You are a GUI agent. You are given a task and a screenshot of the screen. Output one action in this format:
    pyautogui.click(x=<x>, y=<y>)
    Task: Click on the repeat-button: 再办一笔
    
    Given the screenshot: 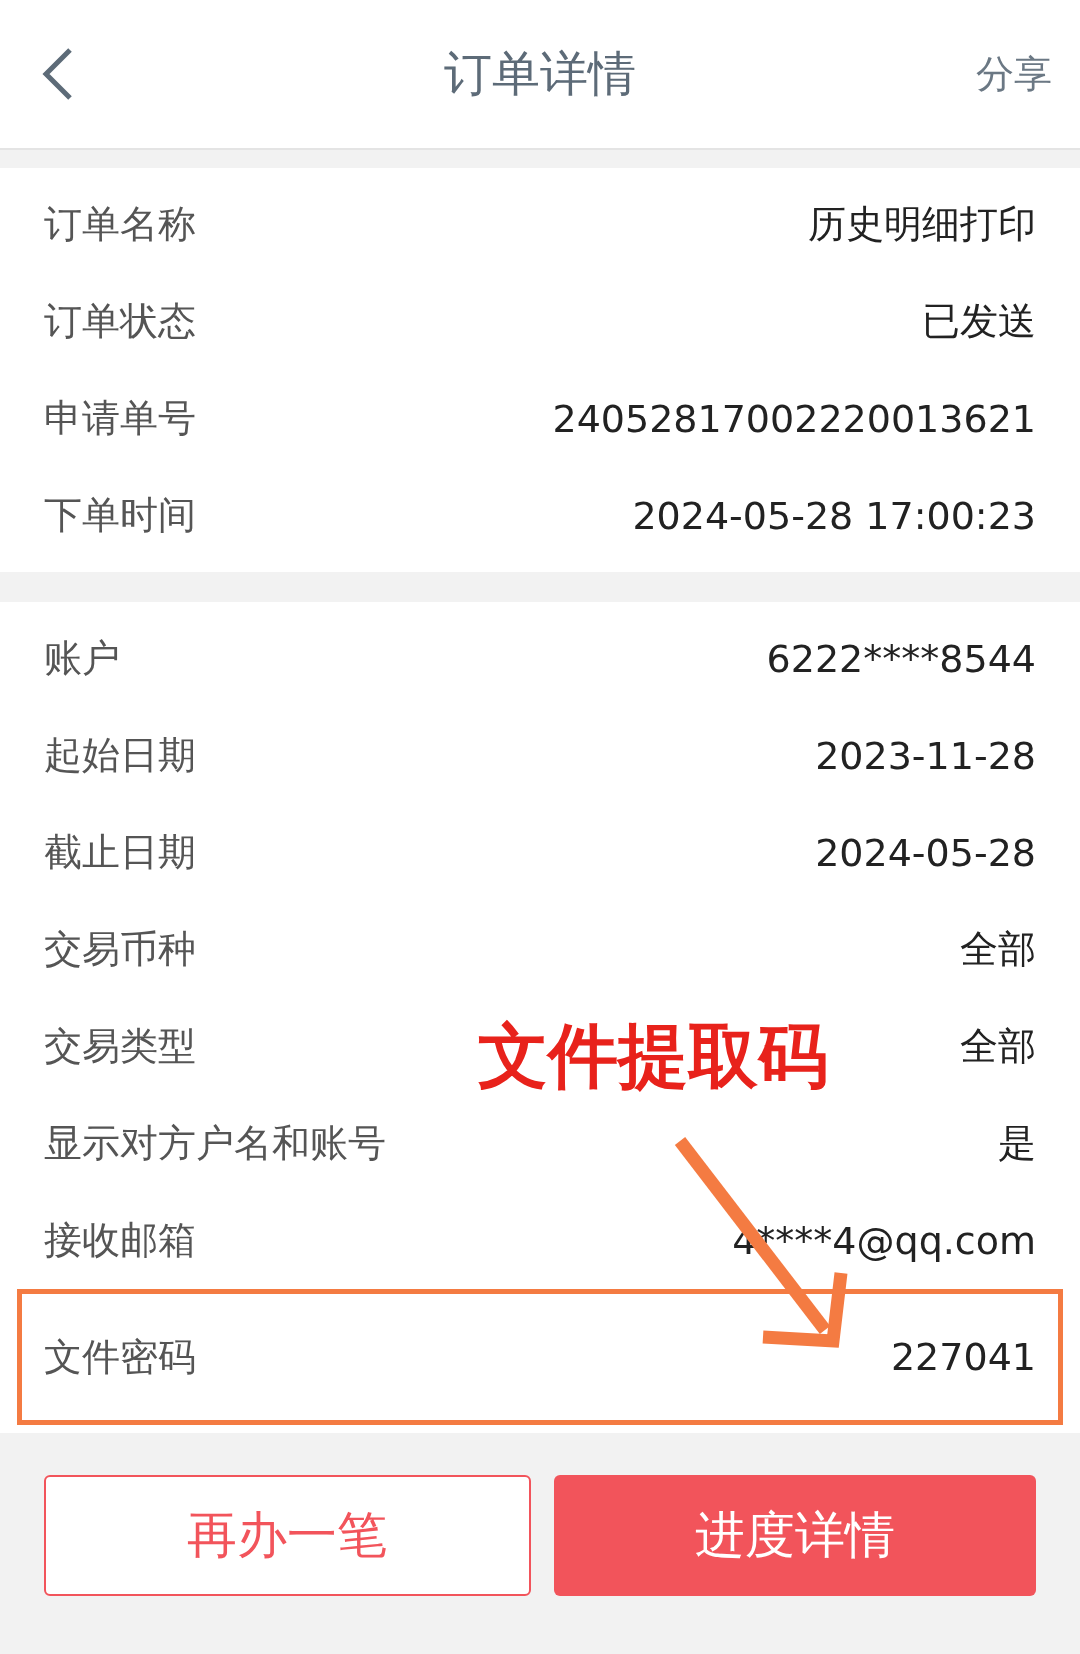 What is the action you would take?
    pyautogui.click(x=287, y=1535)
    